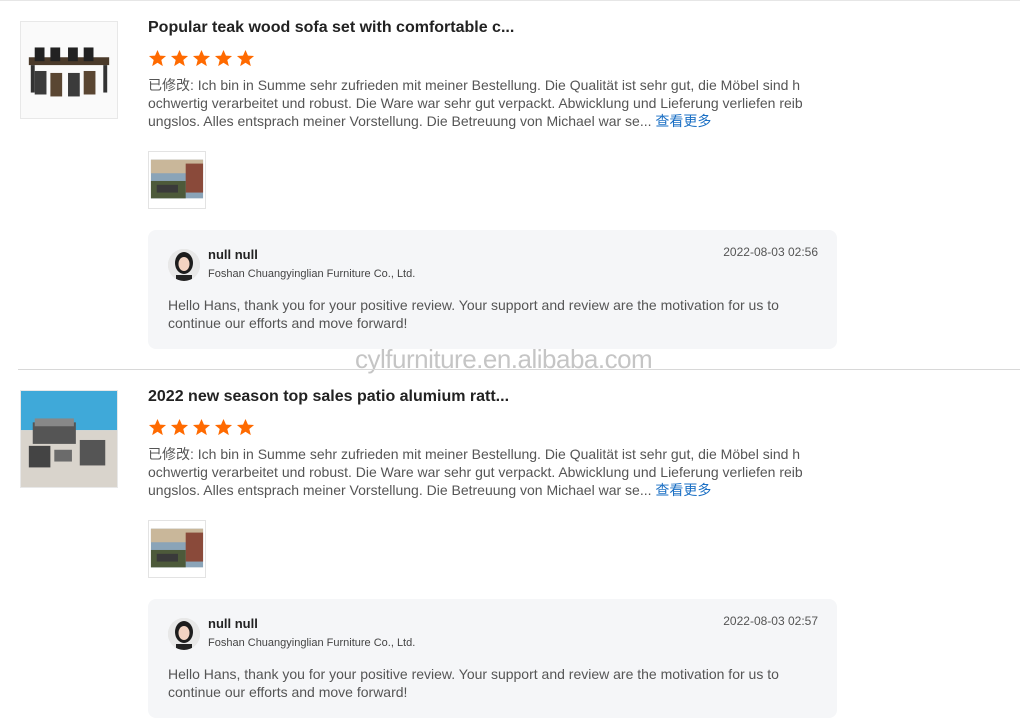  Describe the element at coordinates (770, 252) in the screenshot. I see `reply-timestamp: 2022-08-03 02:56` at that location.